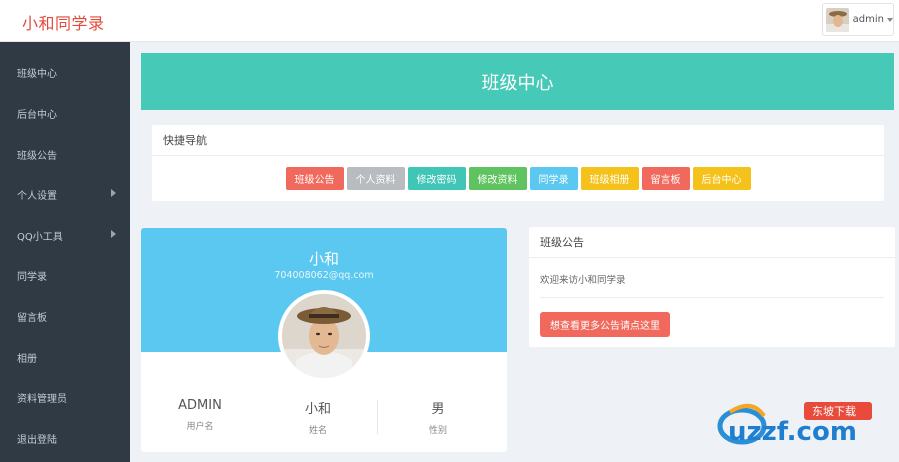  What do you see at coordinates (27, 359) in the screenshot?
I see `sidebar-item-label: 相册` at bounding box center [27, 359].